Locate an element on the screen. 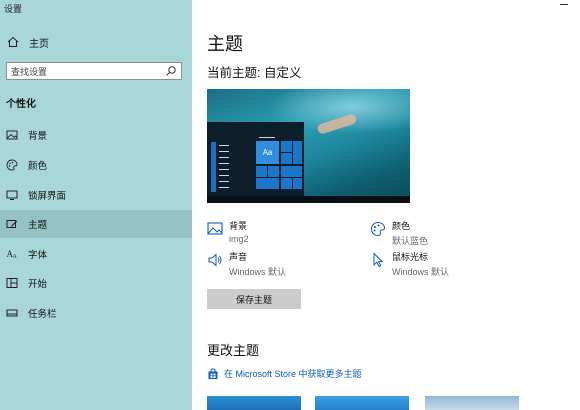  color-name: 颜色 is located at coordinates (401, 226).